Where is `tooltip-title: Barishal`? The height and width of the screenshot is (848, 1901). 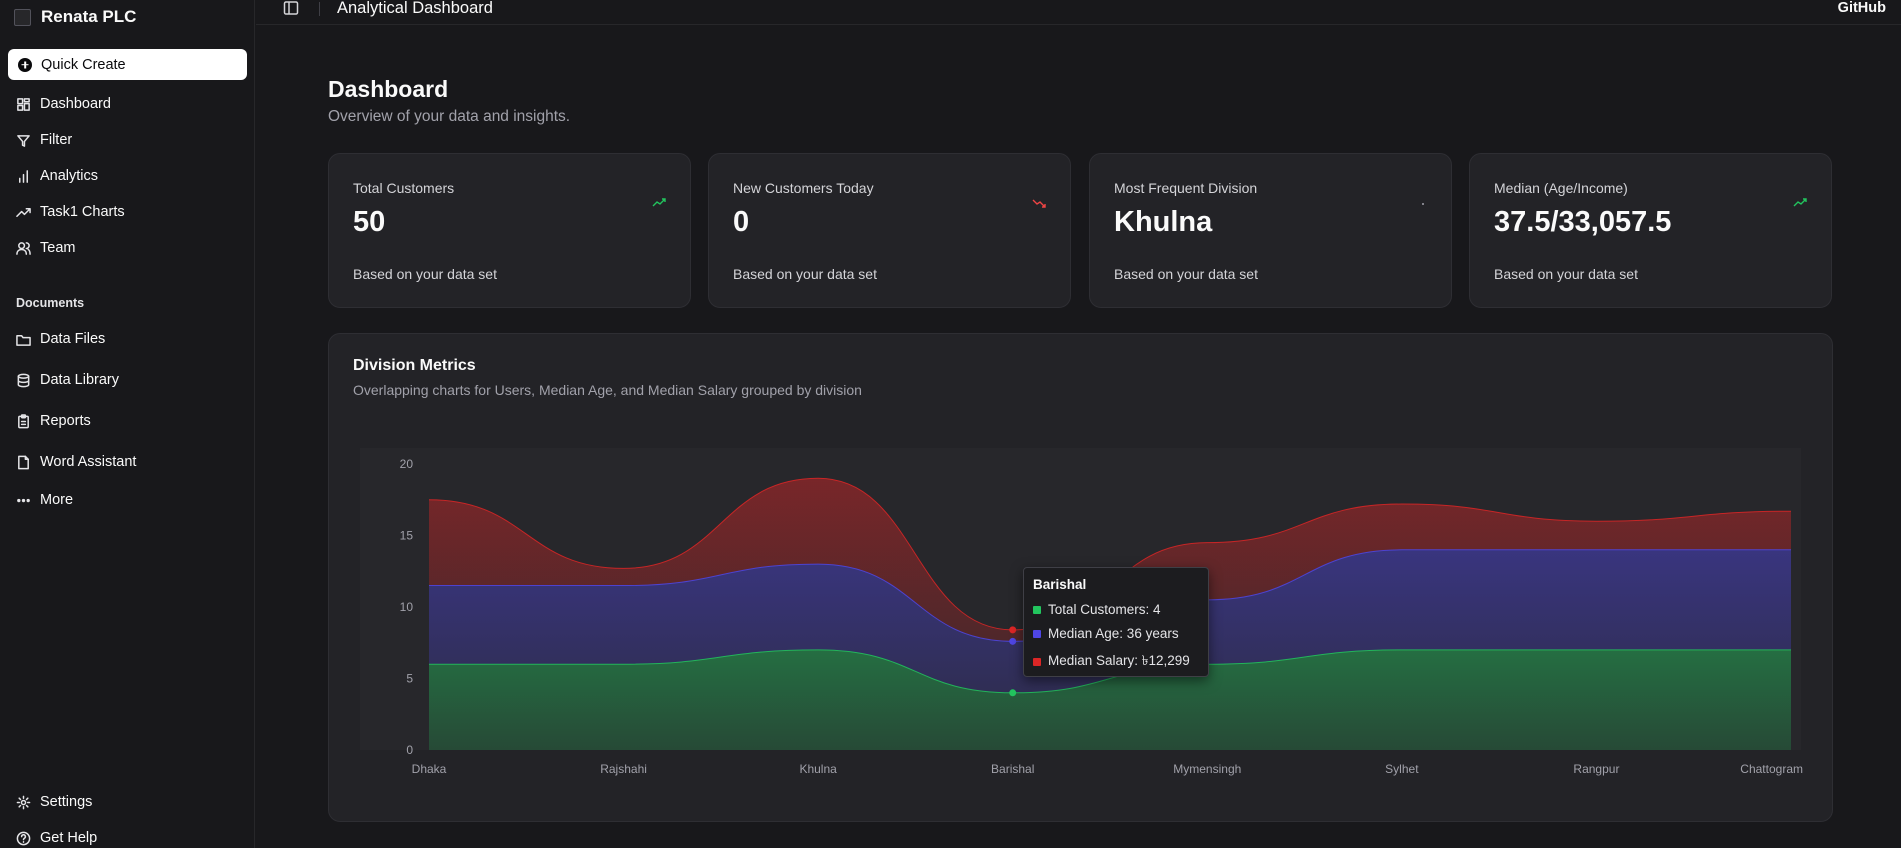
tooltip-title: Barishal is located at coordinates (1060, 584).